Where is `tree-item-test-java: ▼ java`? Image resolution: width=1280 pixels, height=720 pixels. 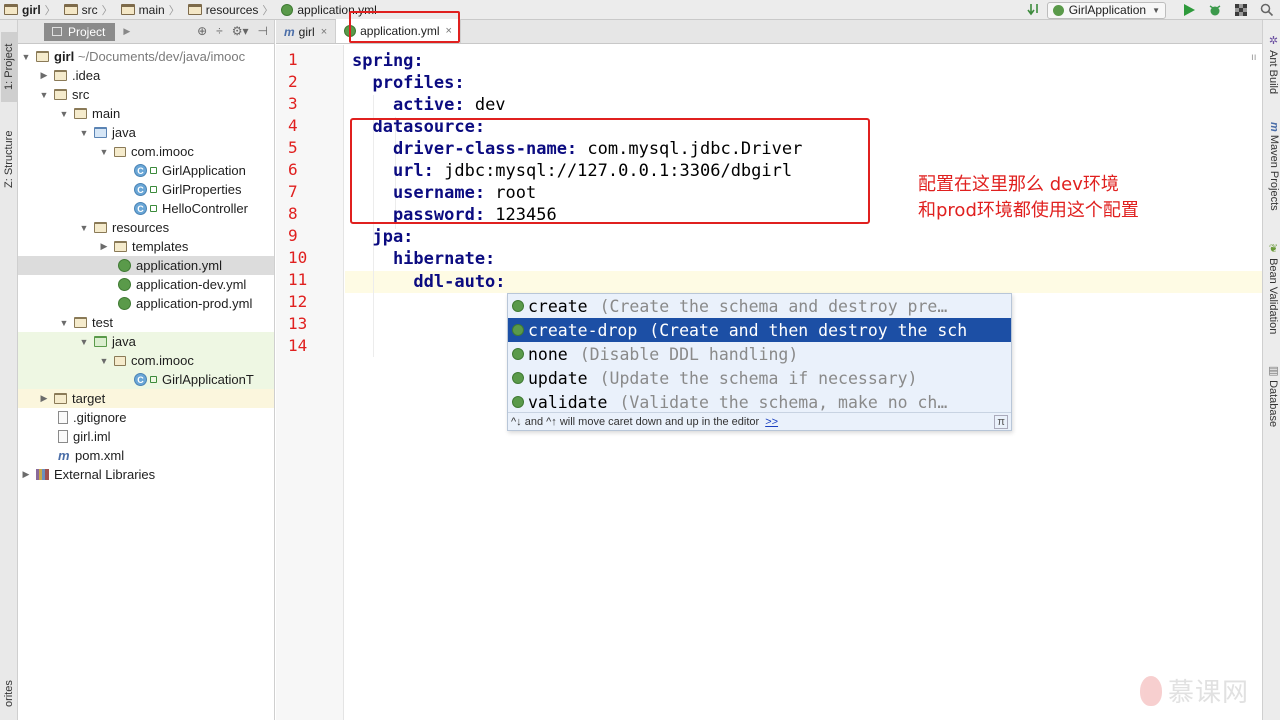
tree-item-test-java: ▼ java is located at coordinates (146, 341).